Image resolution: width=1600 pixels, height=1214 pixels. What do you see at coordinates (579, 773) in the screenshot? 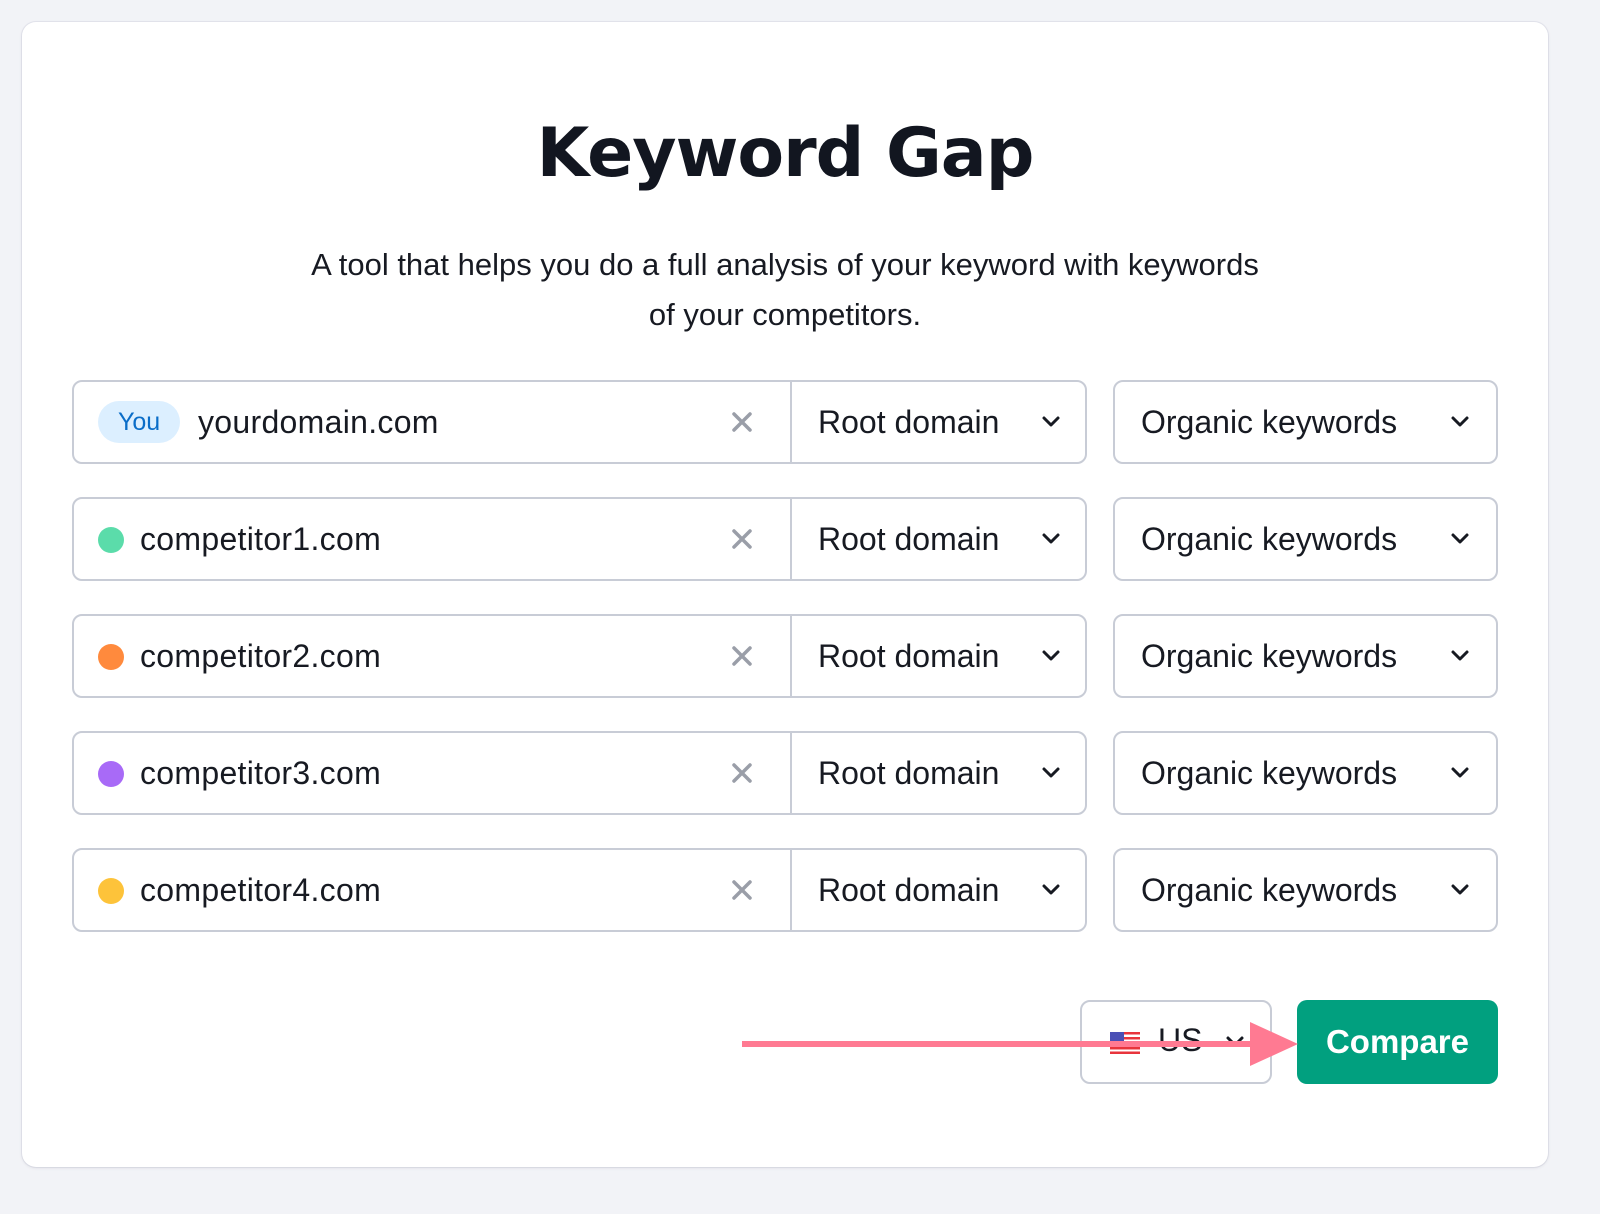
I see `domain-field-group: competitor3.com Root domain` at bounding box center [579, 773].